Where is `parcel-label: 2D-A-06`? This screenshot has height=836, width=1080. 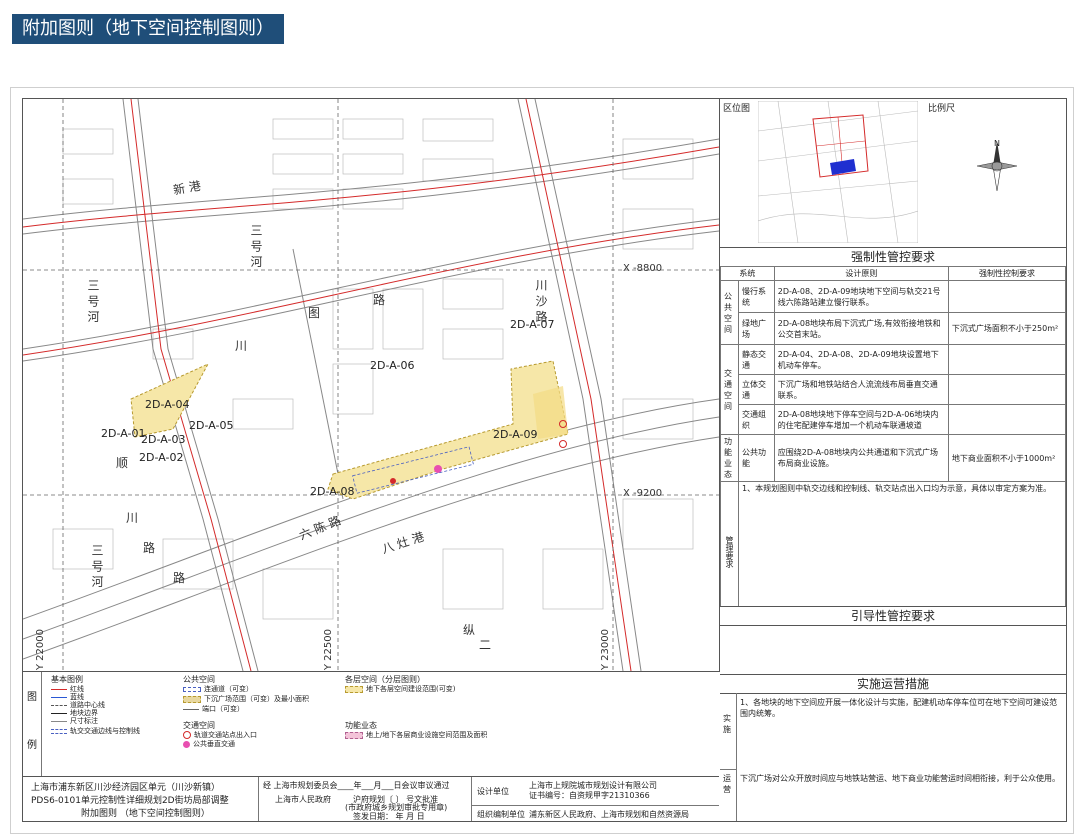 parcel-label: 2D-A-06 is located at coordinates (392, 365).